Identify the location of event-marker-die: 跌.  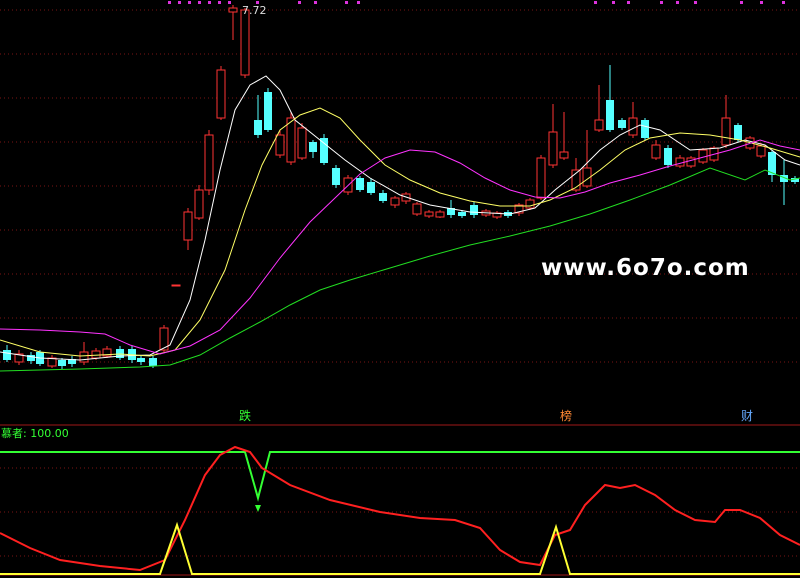
(245, 416).